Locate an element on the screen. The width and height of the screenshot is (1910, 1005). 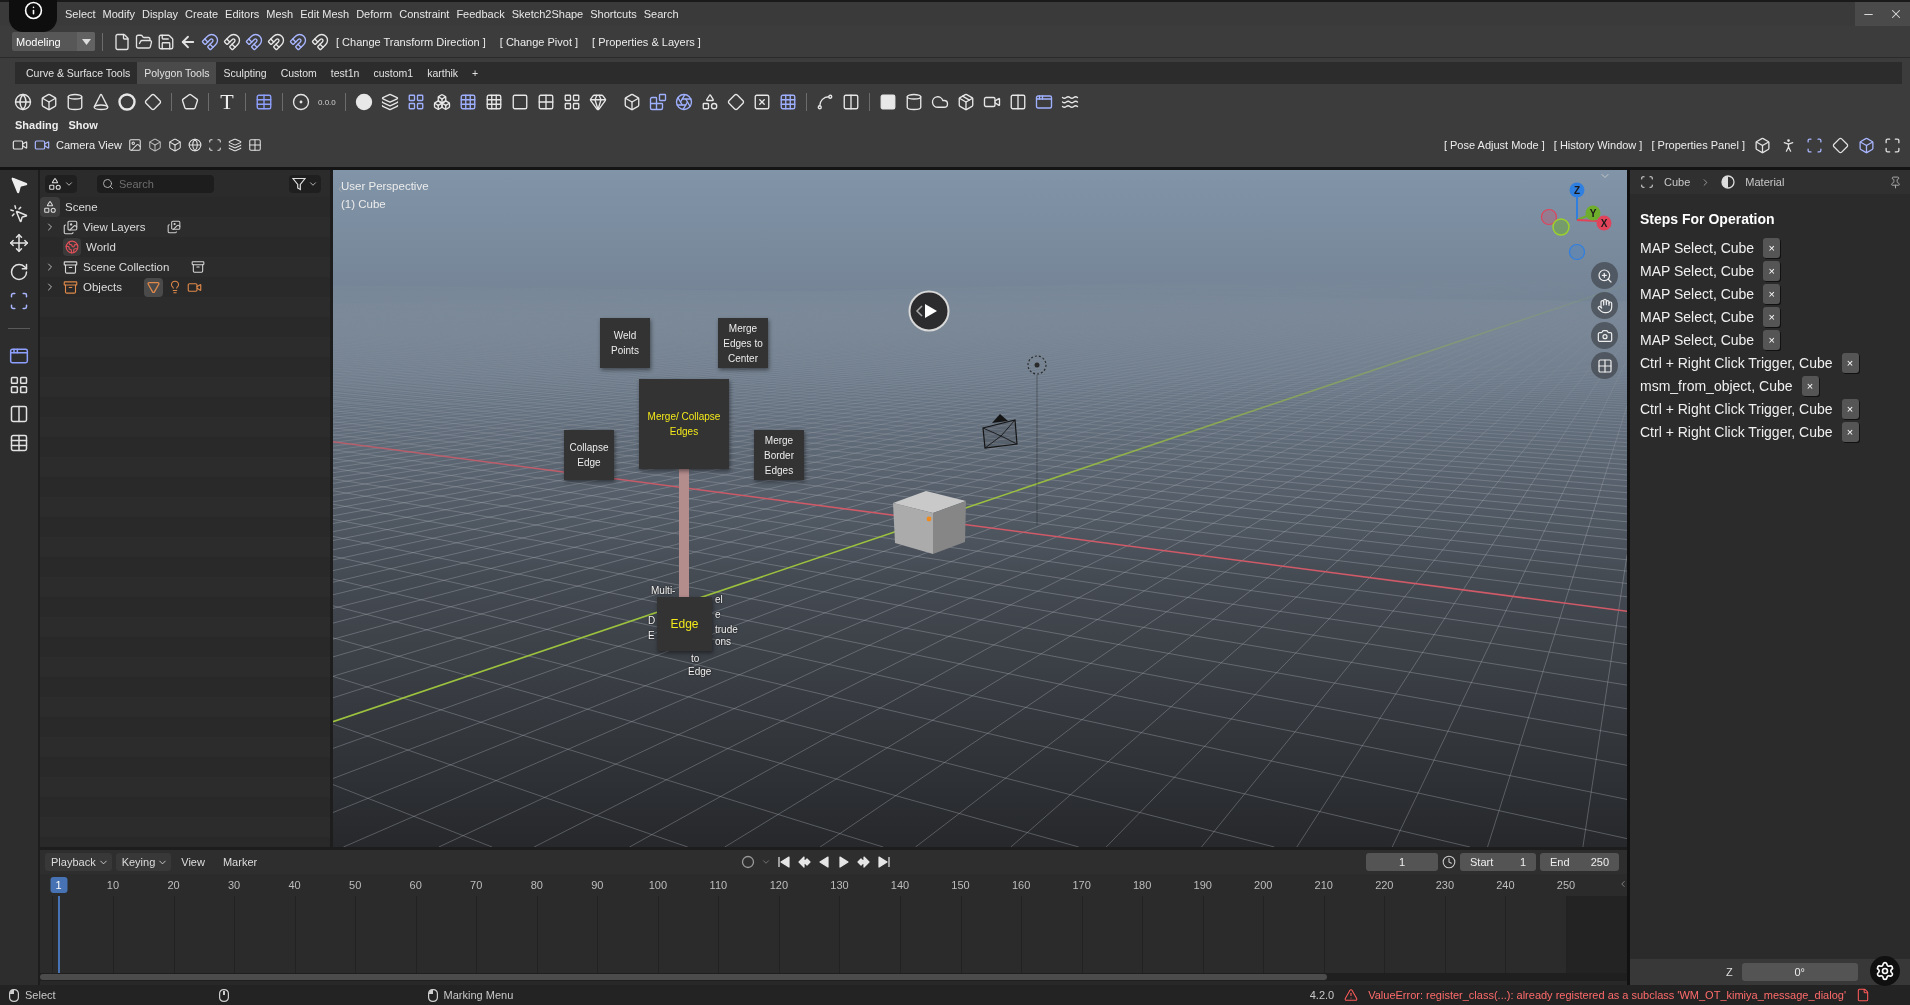
current-frame-field: 1 is located at coordinates (1402, 862).